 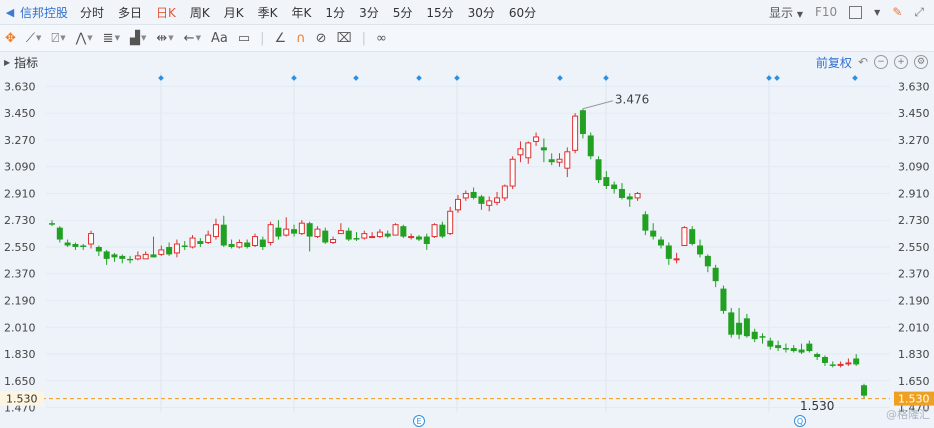 What do you see at coordinates (921, 62) in the screenshot?
I see `settings-icon: ⚙` at bounding box center [921, 62].